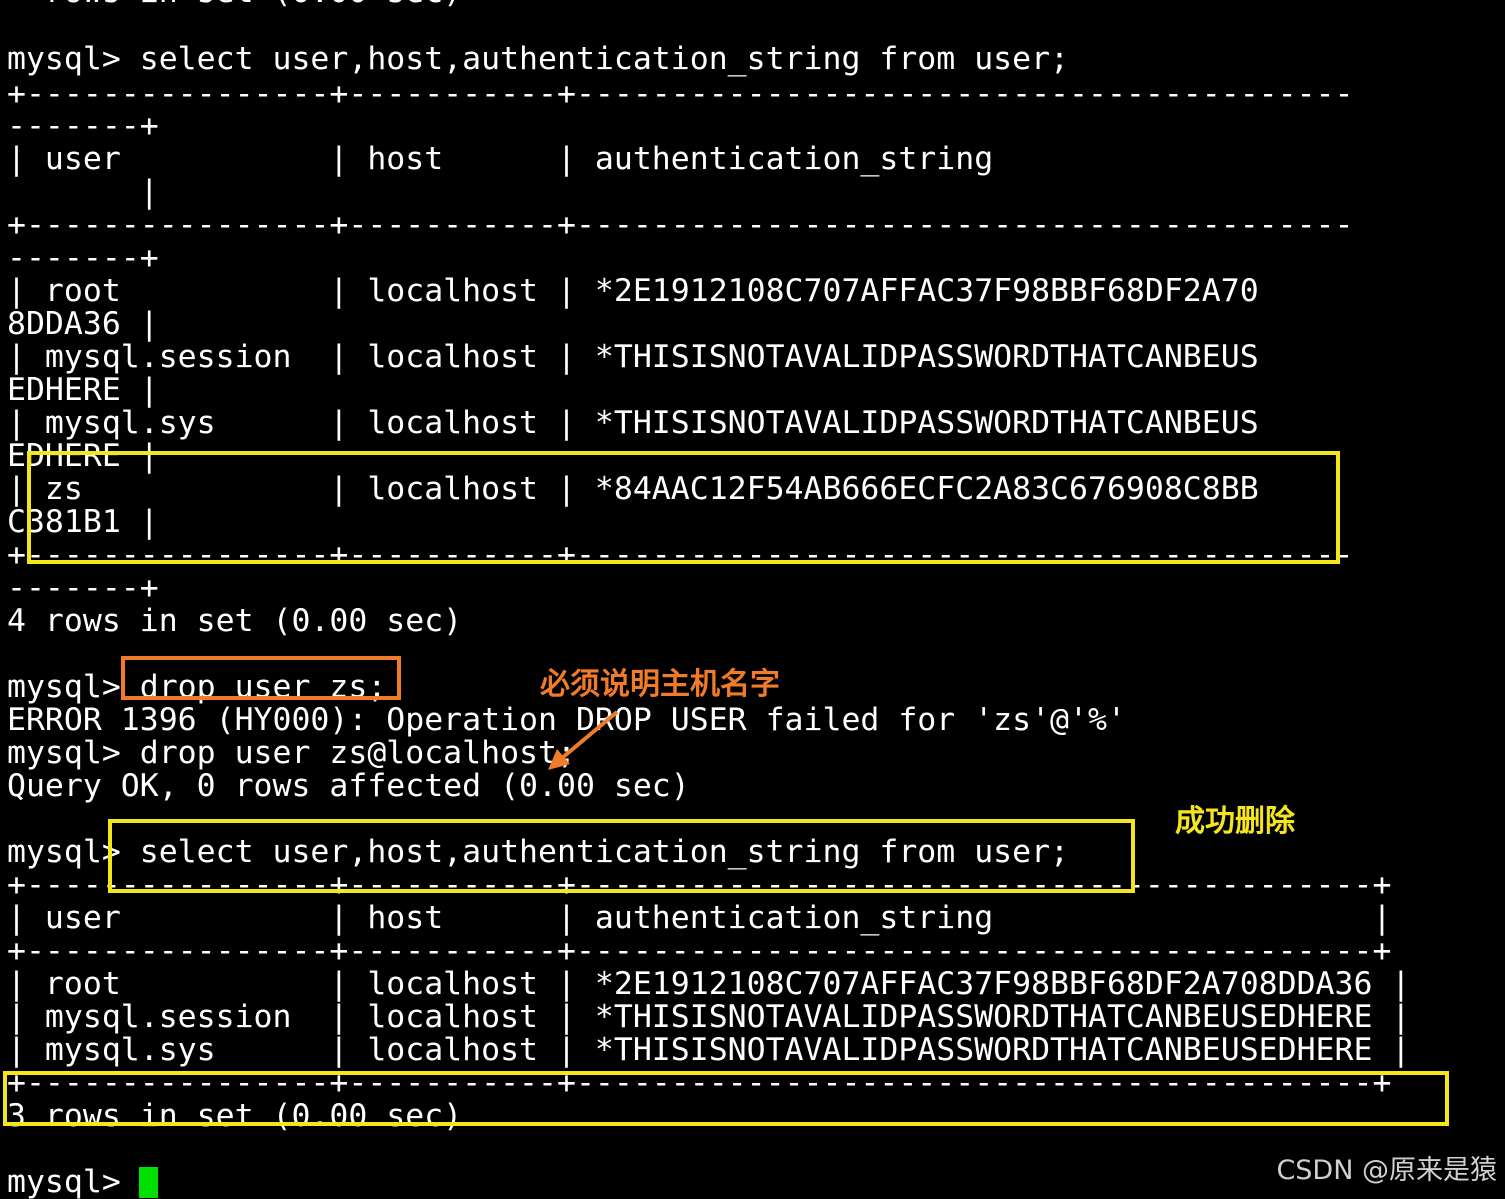 The width and height of the screenshot is (1505, 1199). I want to click on terminal-line: rows in set (0.00 sec), so click(234, 4).